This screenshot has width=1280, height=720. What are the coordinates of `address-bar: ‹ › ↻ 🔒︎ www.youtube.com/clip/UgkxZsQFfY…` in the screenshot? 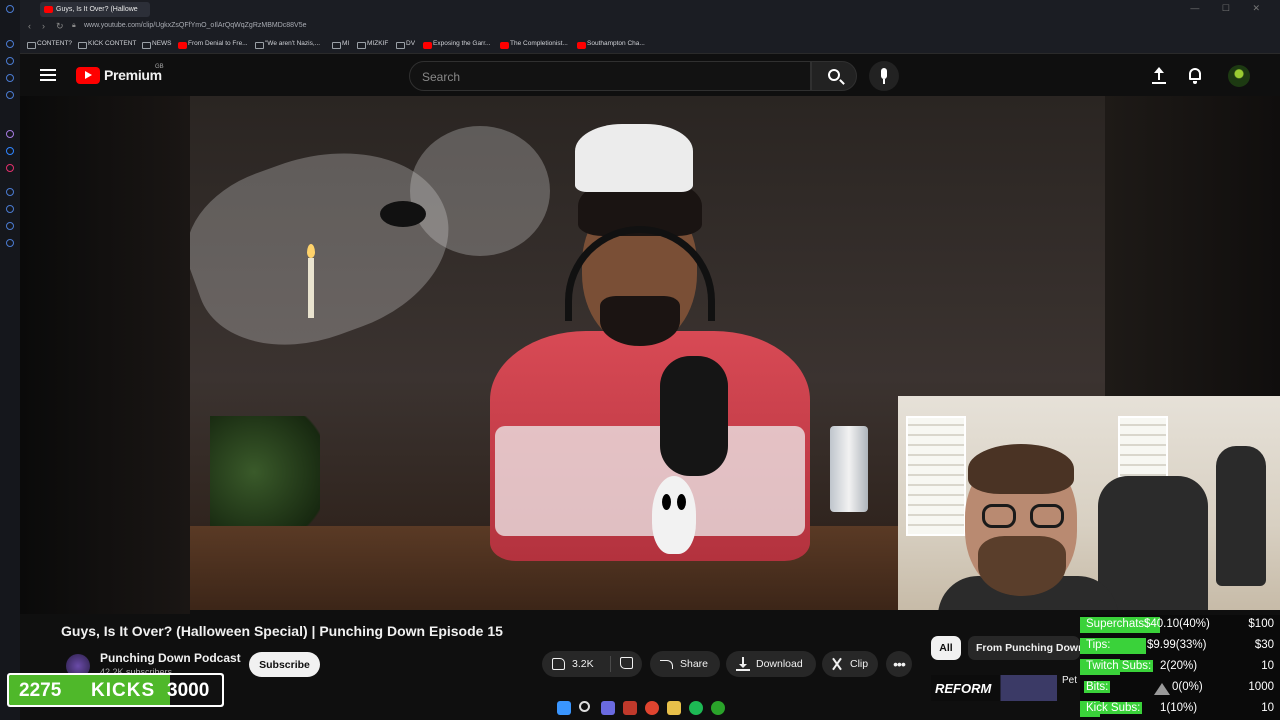 It's located at (650, 28).